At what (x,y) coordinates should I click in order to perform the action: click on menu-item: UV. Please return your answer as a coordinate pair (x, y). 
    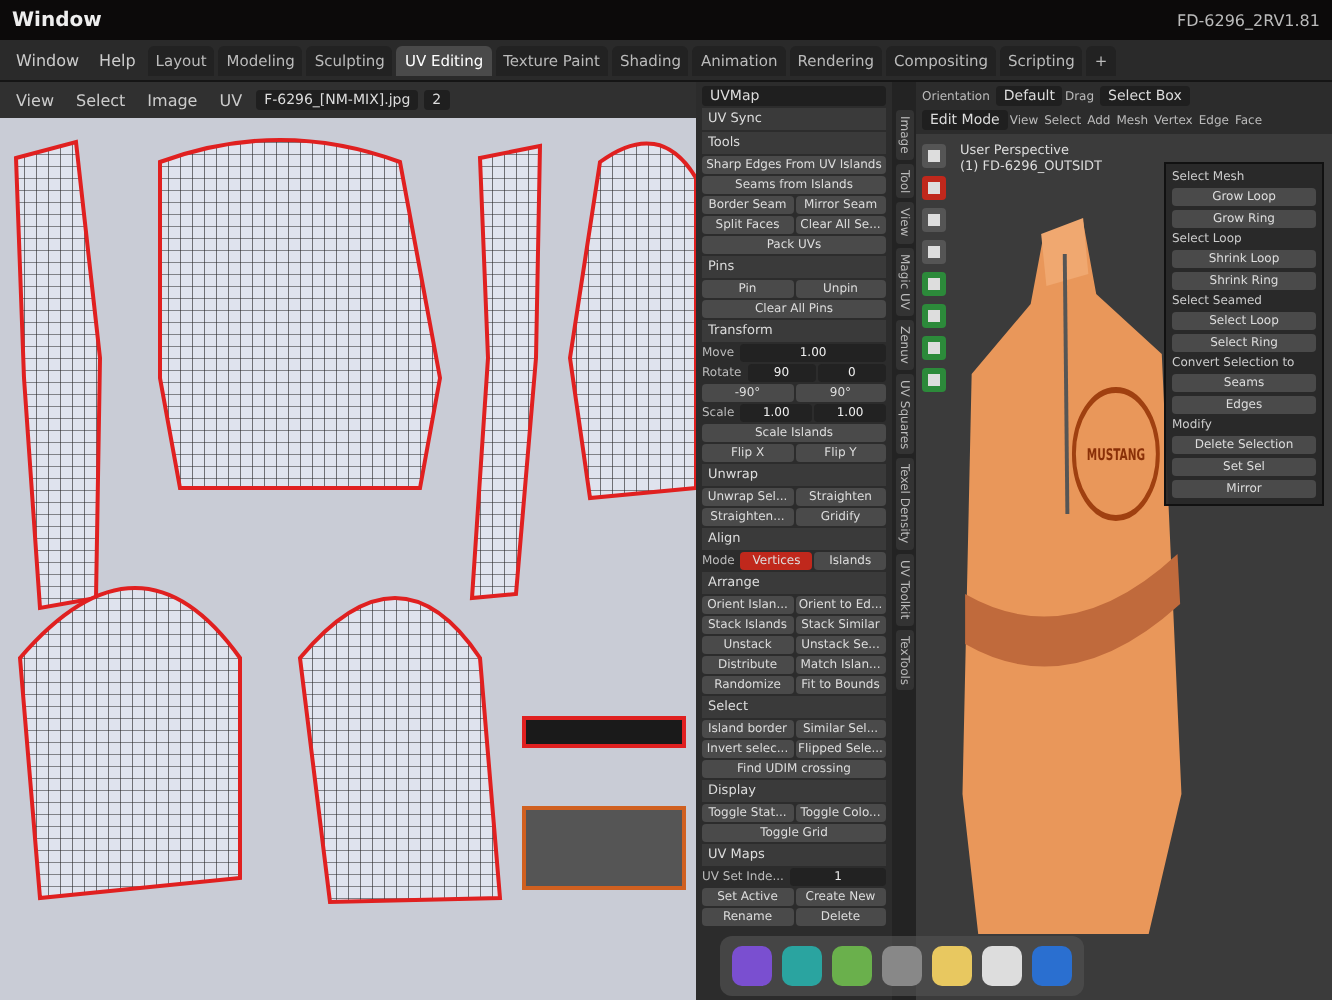
    Looking at the image, I should click on (231, 100).